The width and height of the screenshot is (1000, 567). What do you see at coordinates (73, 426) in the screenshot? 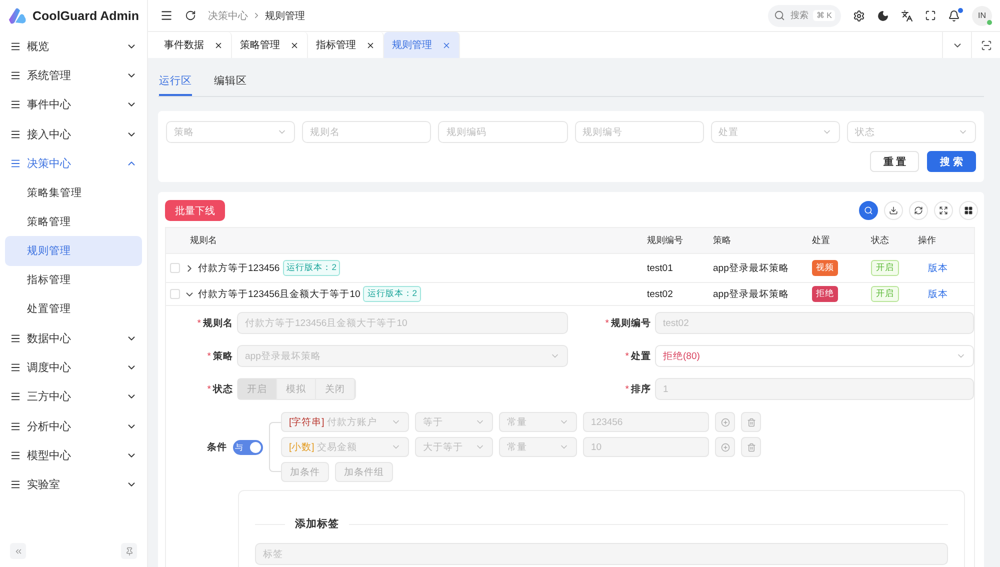
I see `nav-item: 分析中心` at bounding box center [73, 426].